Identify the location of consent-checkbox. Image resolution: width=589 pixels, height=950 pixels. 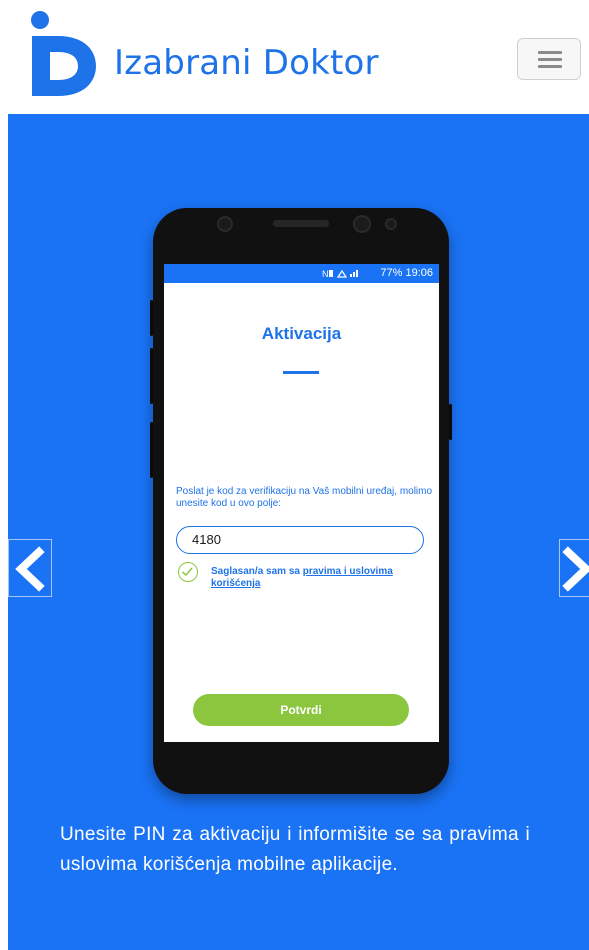
(188, 572).